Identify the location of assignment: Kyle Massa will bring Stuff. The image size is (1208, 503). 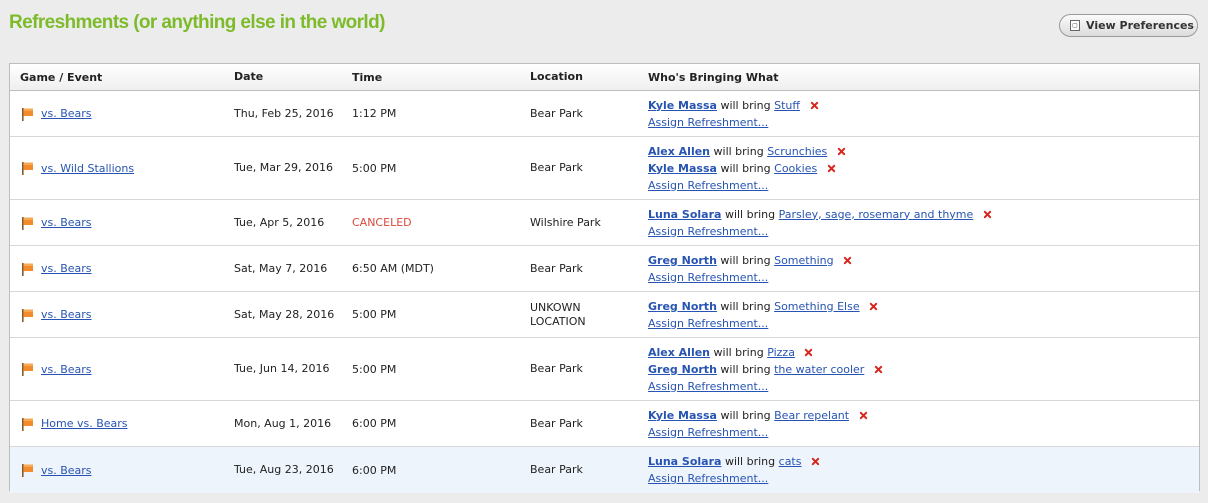
(733, 105).